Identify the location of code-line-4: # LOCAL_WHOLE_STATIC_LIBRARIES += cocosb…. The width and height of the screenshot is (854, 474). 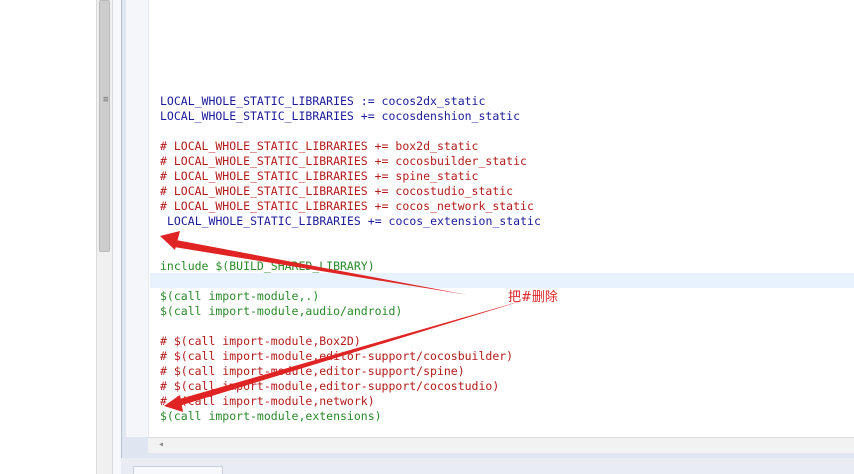
(343, 161).